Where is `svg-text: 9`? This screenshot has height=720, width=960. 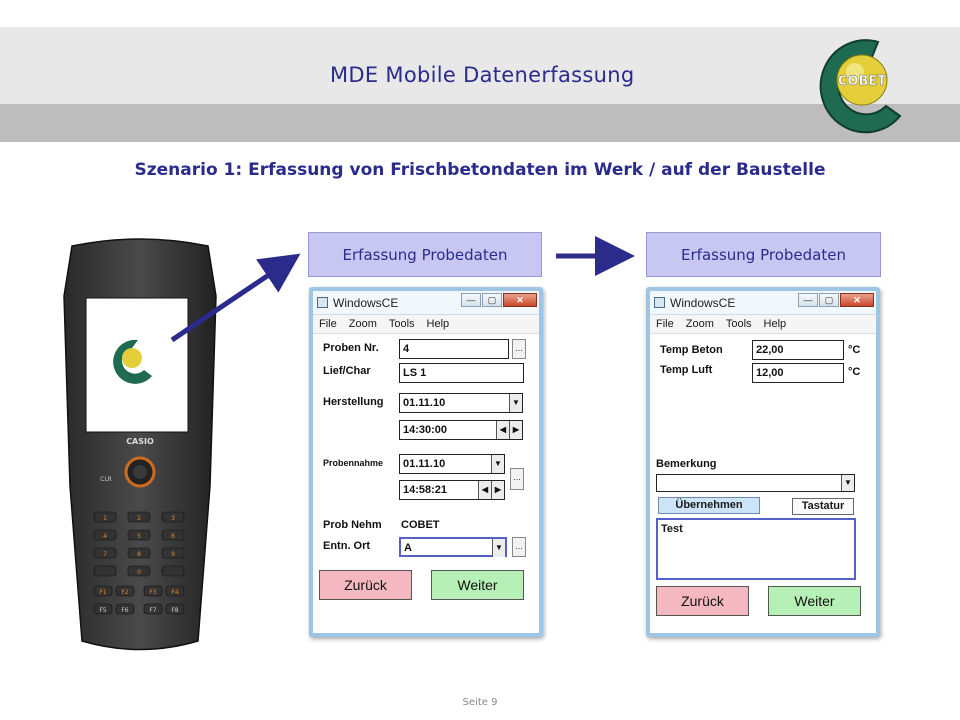
svg-text: 9 is located at coordinates (173, 554).